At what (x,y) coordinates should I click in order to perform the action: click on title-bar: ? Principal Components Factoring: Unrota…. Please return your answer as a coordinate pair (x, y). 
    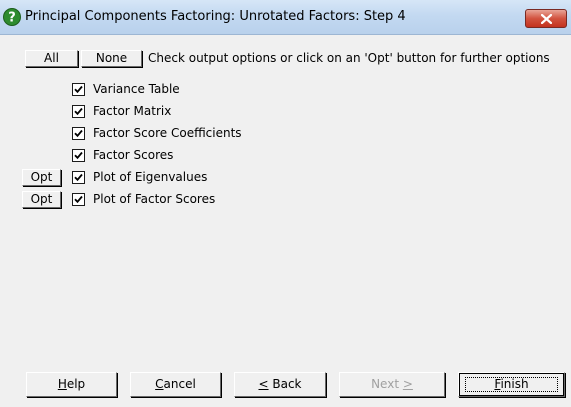
    Looking at the image, I should click on (285, 17).